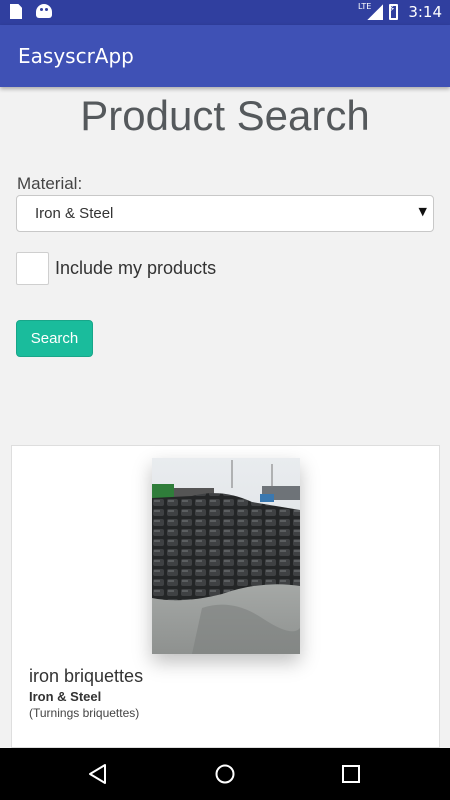 Image resolution: width=450 pixels, height=800 pixels. Describe the element at coordinates (225, 115) in the screenshot. I see `page-title: Product Search` at that location.